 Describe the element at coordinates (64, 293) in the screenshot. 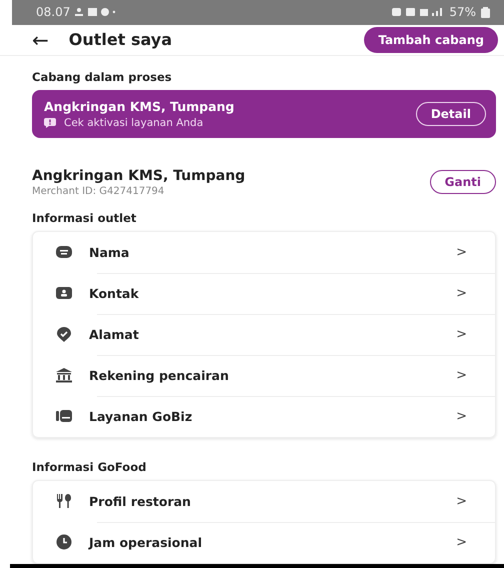

I see `contact-card-icon` at that location.